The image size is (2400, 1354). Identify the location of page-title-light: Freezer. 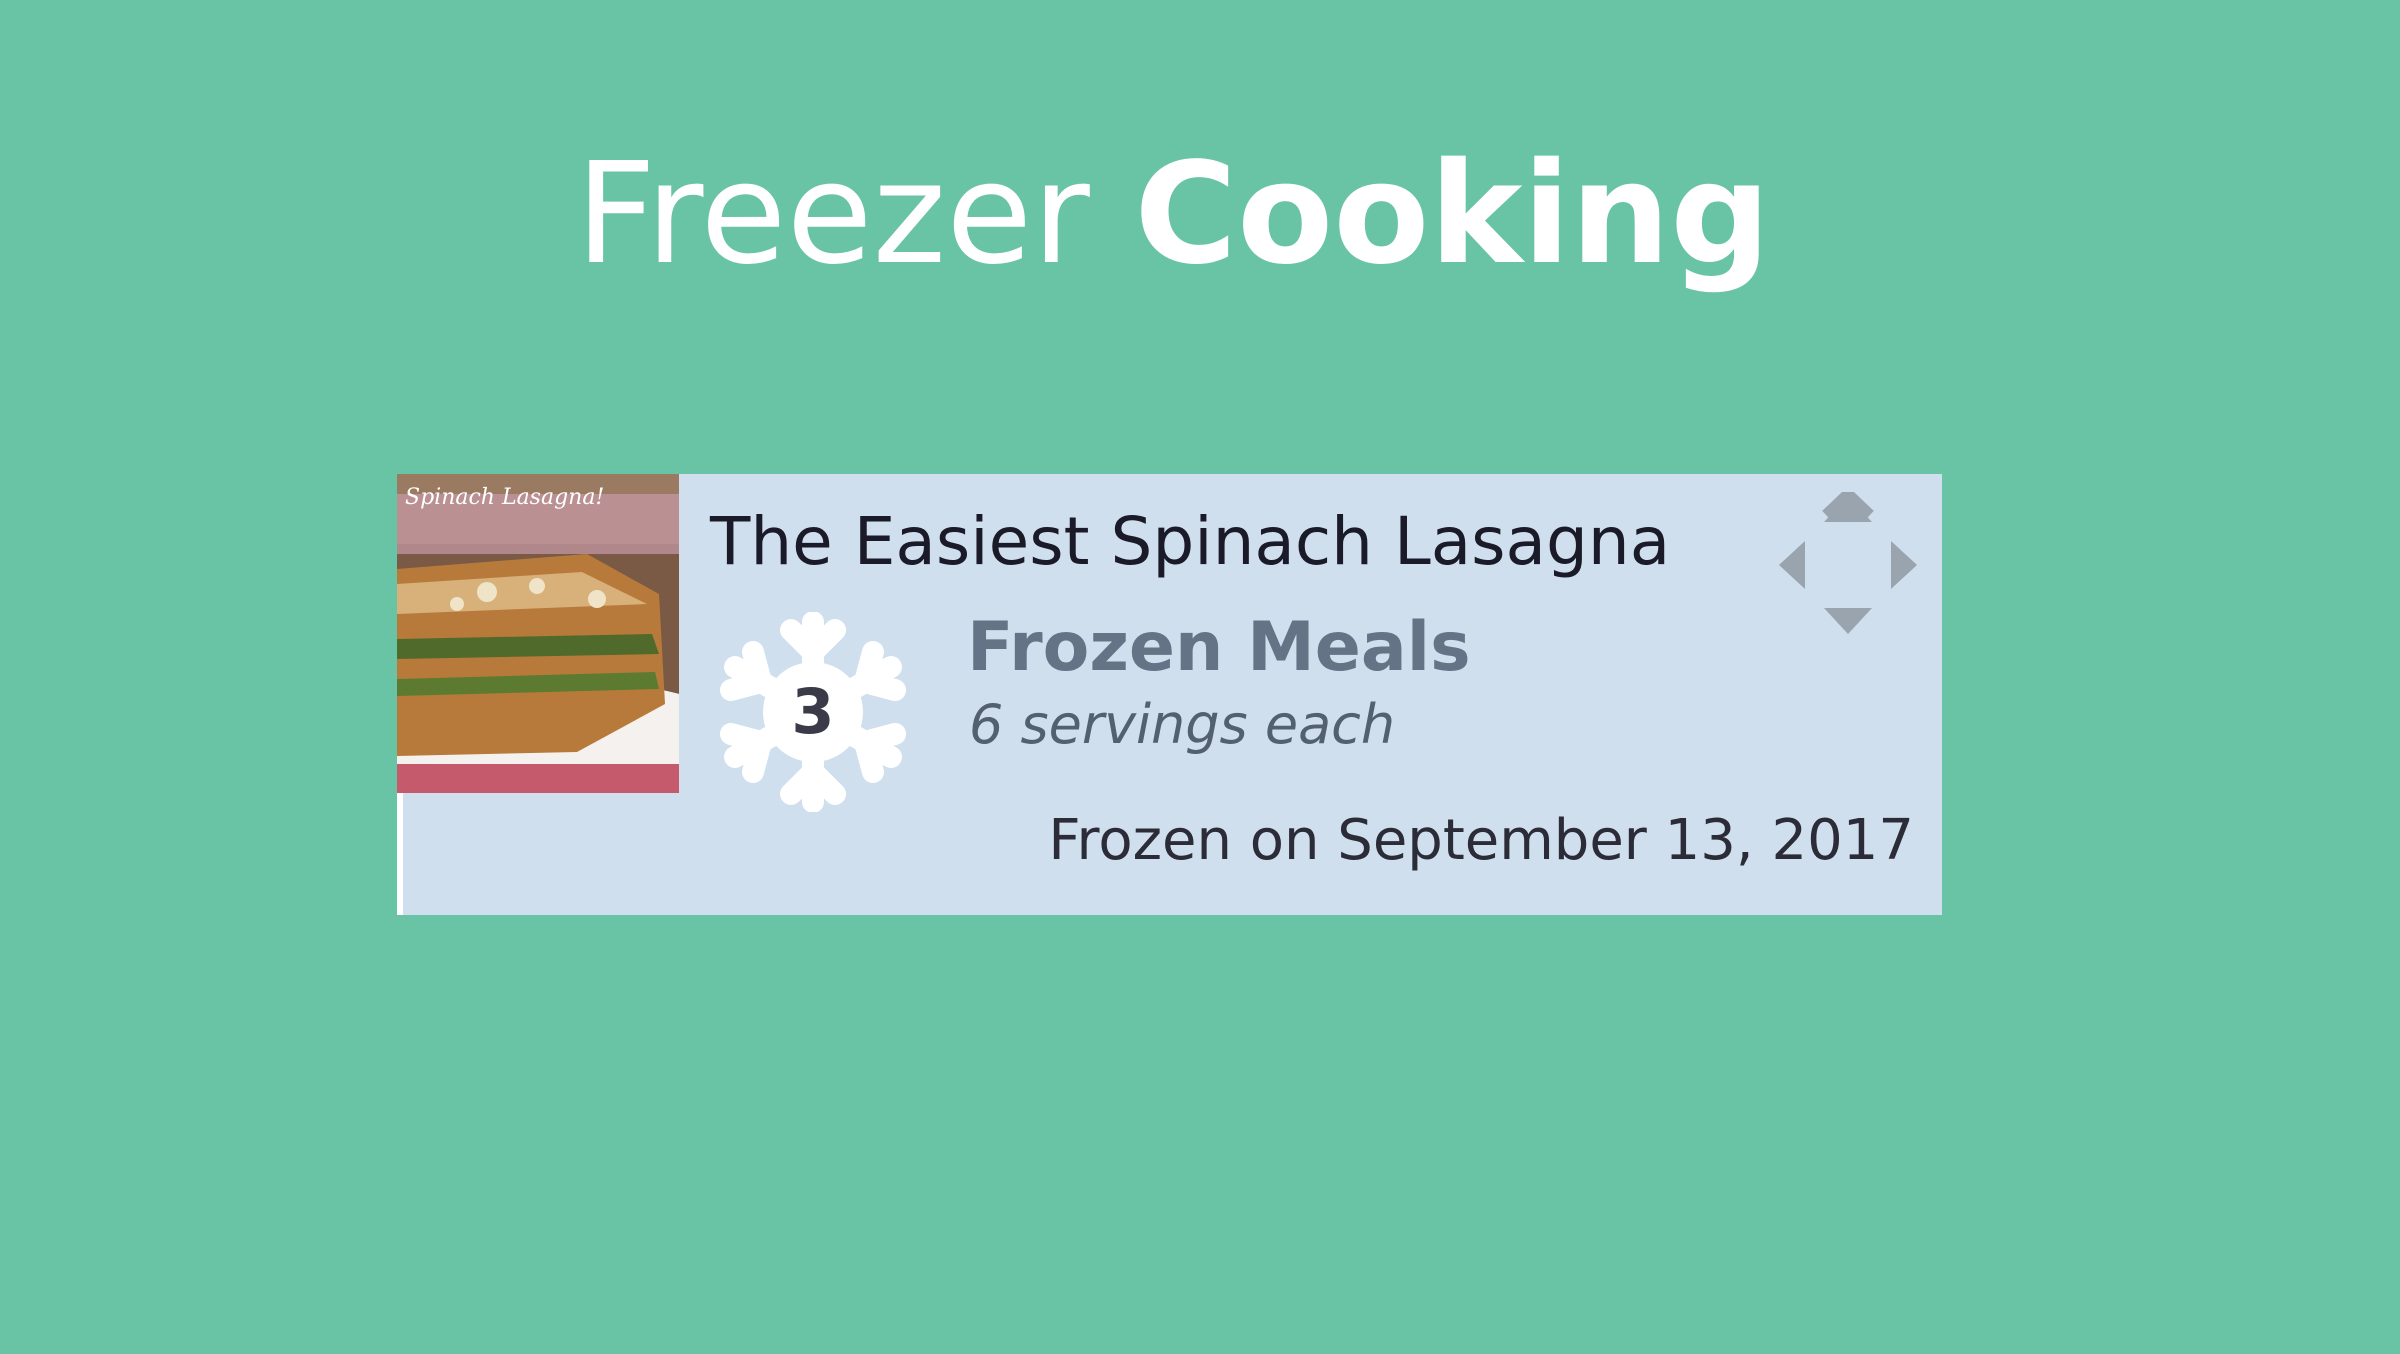
(832, 214).